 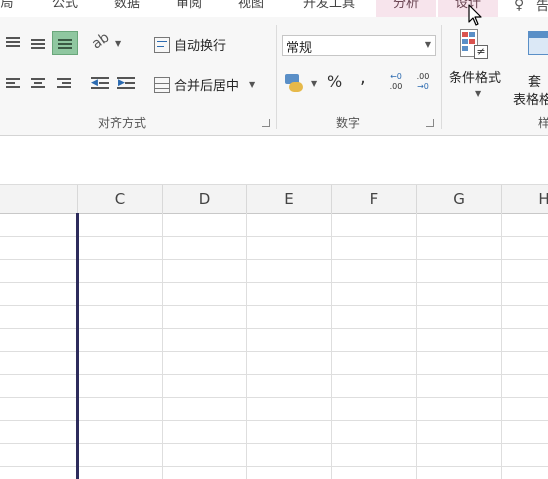 What do you see at coordinates (423, 86) in the screenshot?
I see `decrease-decimal-bottom: →0` at bounding box center [423, 86].